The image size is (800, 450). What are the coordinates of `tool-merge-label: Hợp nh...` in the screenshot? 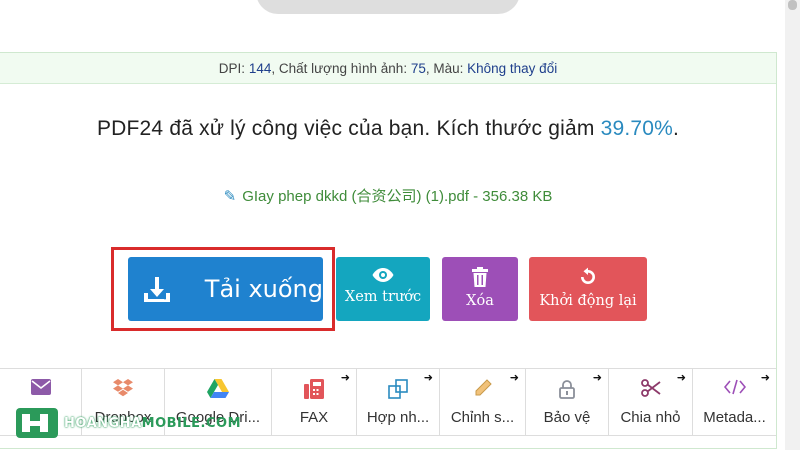 It's located at (398, 417).